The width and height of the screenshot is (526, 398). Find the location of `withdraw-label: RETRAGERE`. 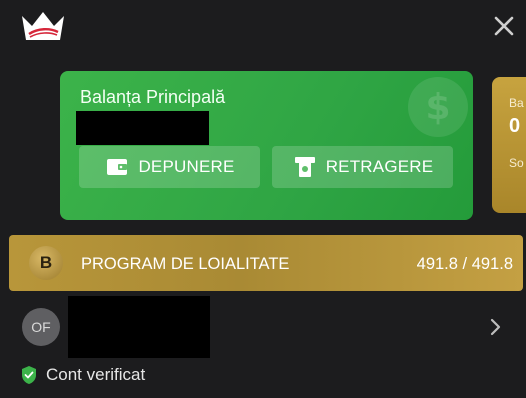

withdraw-label: RETRAGERE is located at coordinates (379, 166).